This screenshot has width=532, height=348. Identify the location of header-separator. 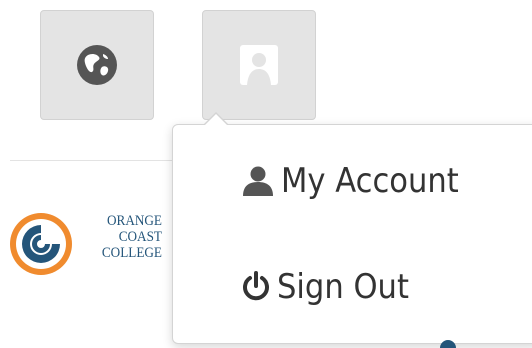
(100, 160).